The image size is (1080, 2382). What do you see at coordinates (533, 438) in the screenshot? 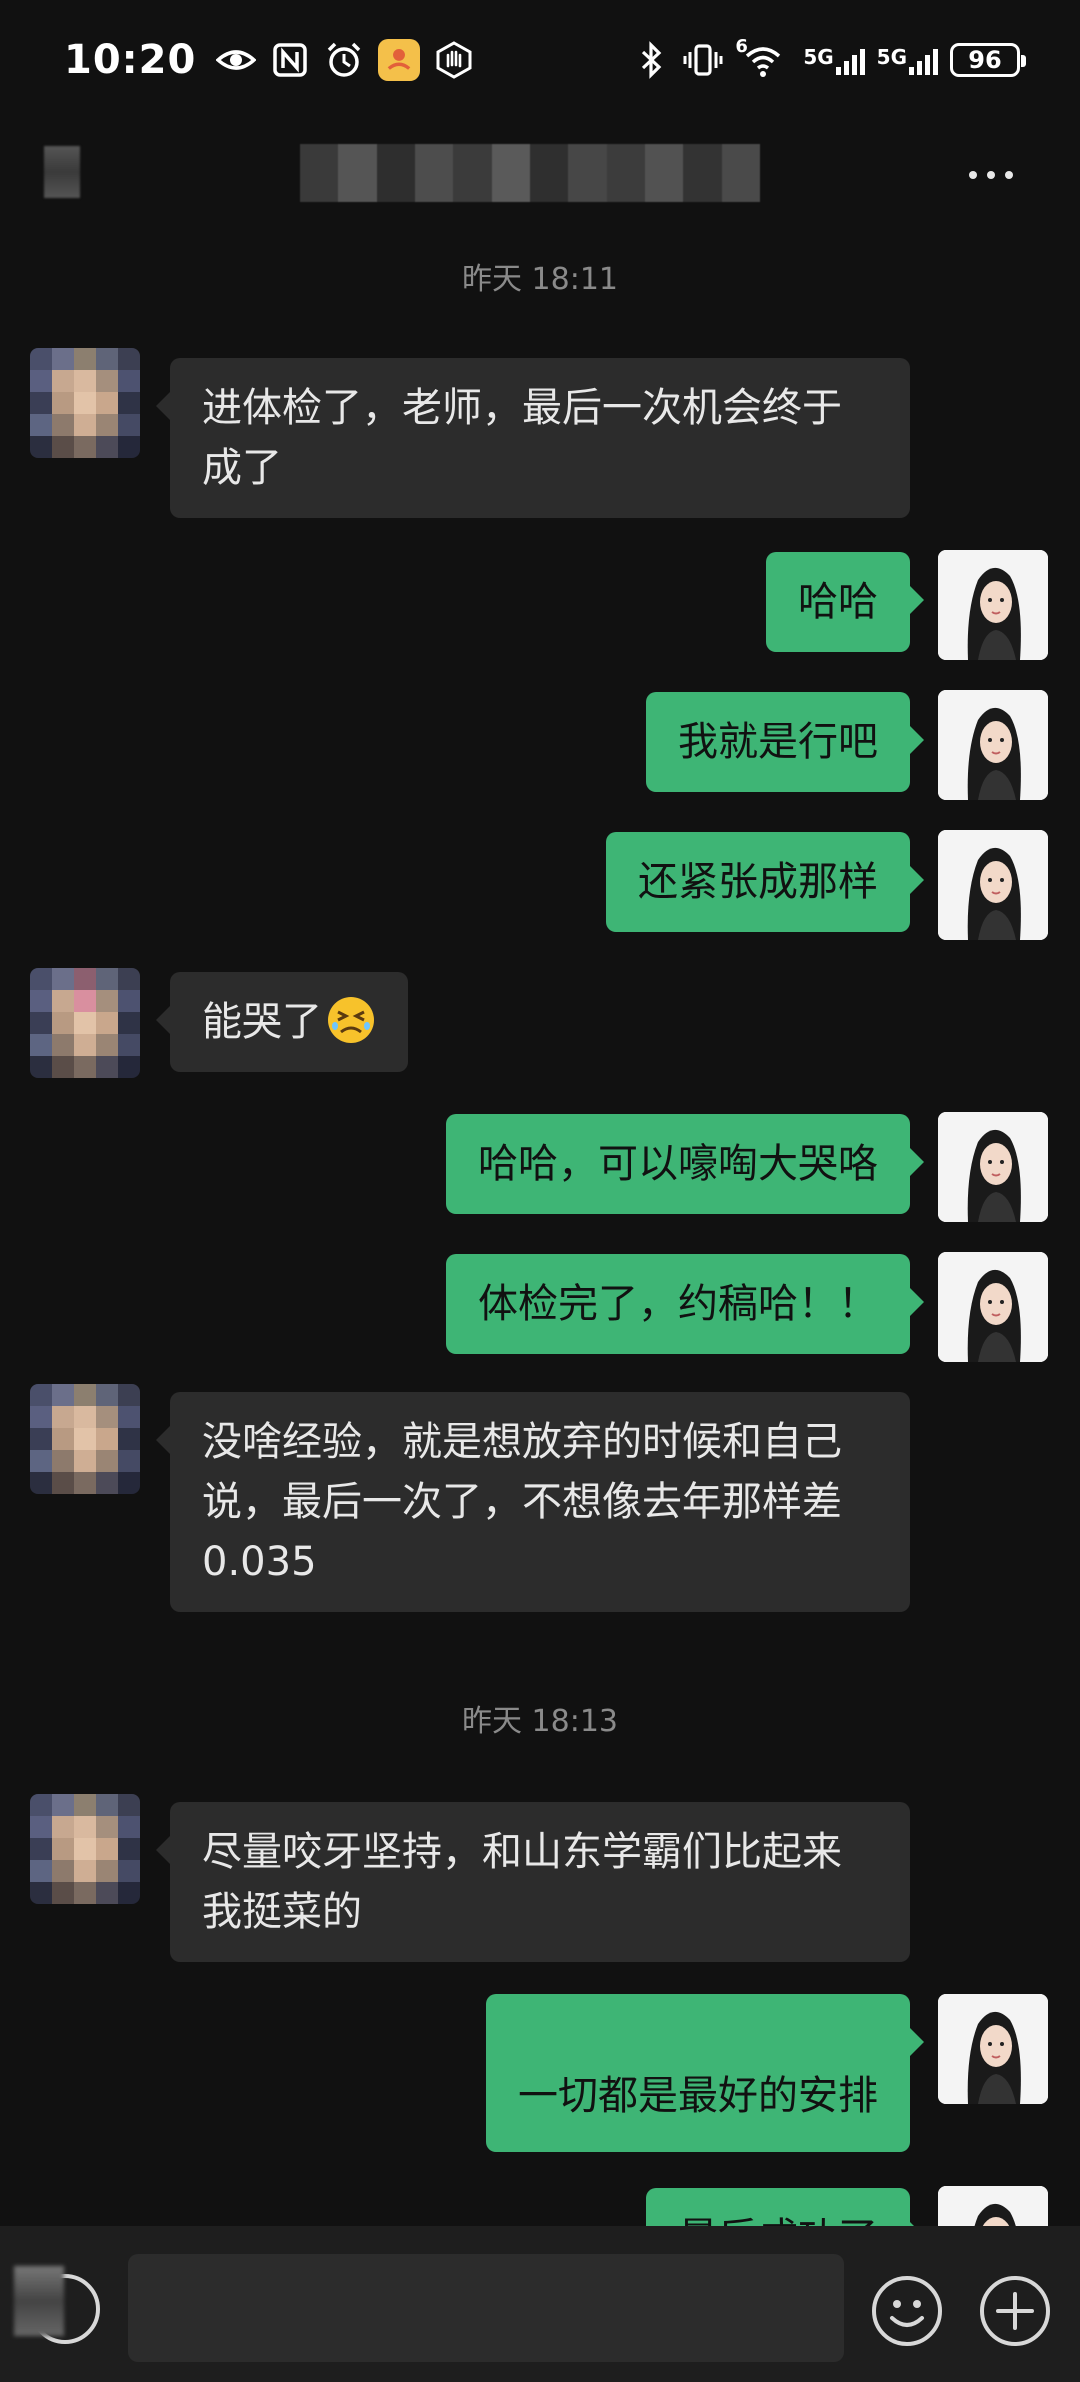
I see `received-message-bubble: 进体检了，老师，最后一次机会终于成了` at bounding box center [533, 438].